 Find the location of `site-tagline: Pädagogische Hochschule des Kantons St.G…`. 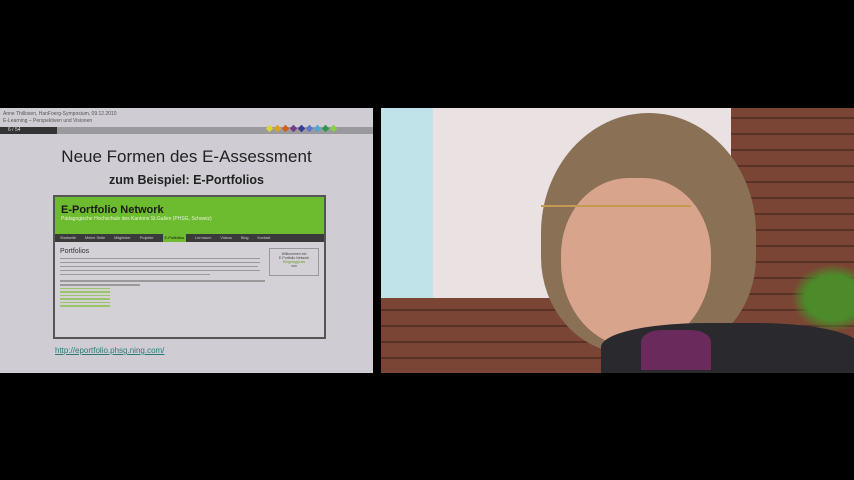

site-tagline: Pädagogische Hochschule des Kantons St.G… is located at coordinates (136, 219).